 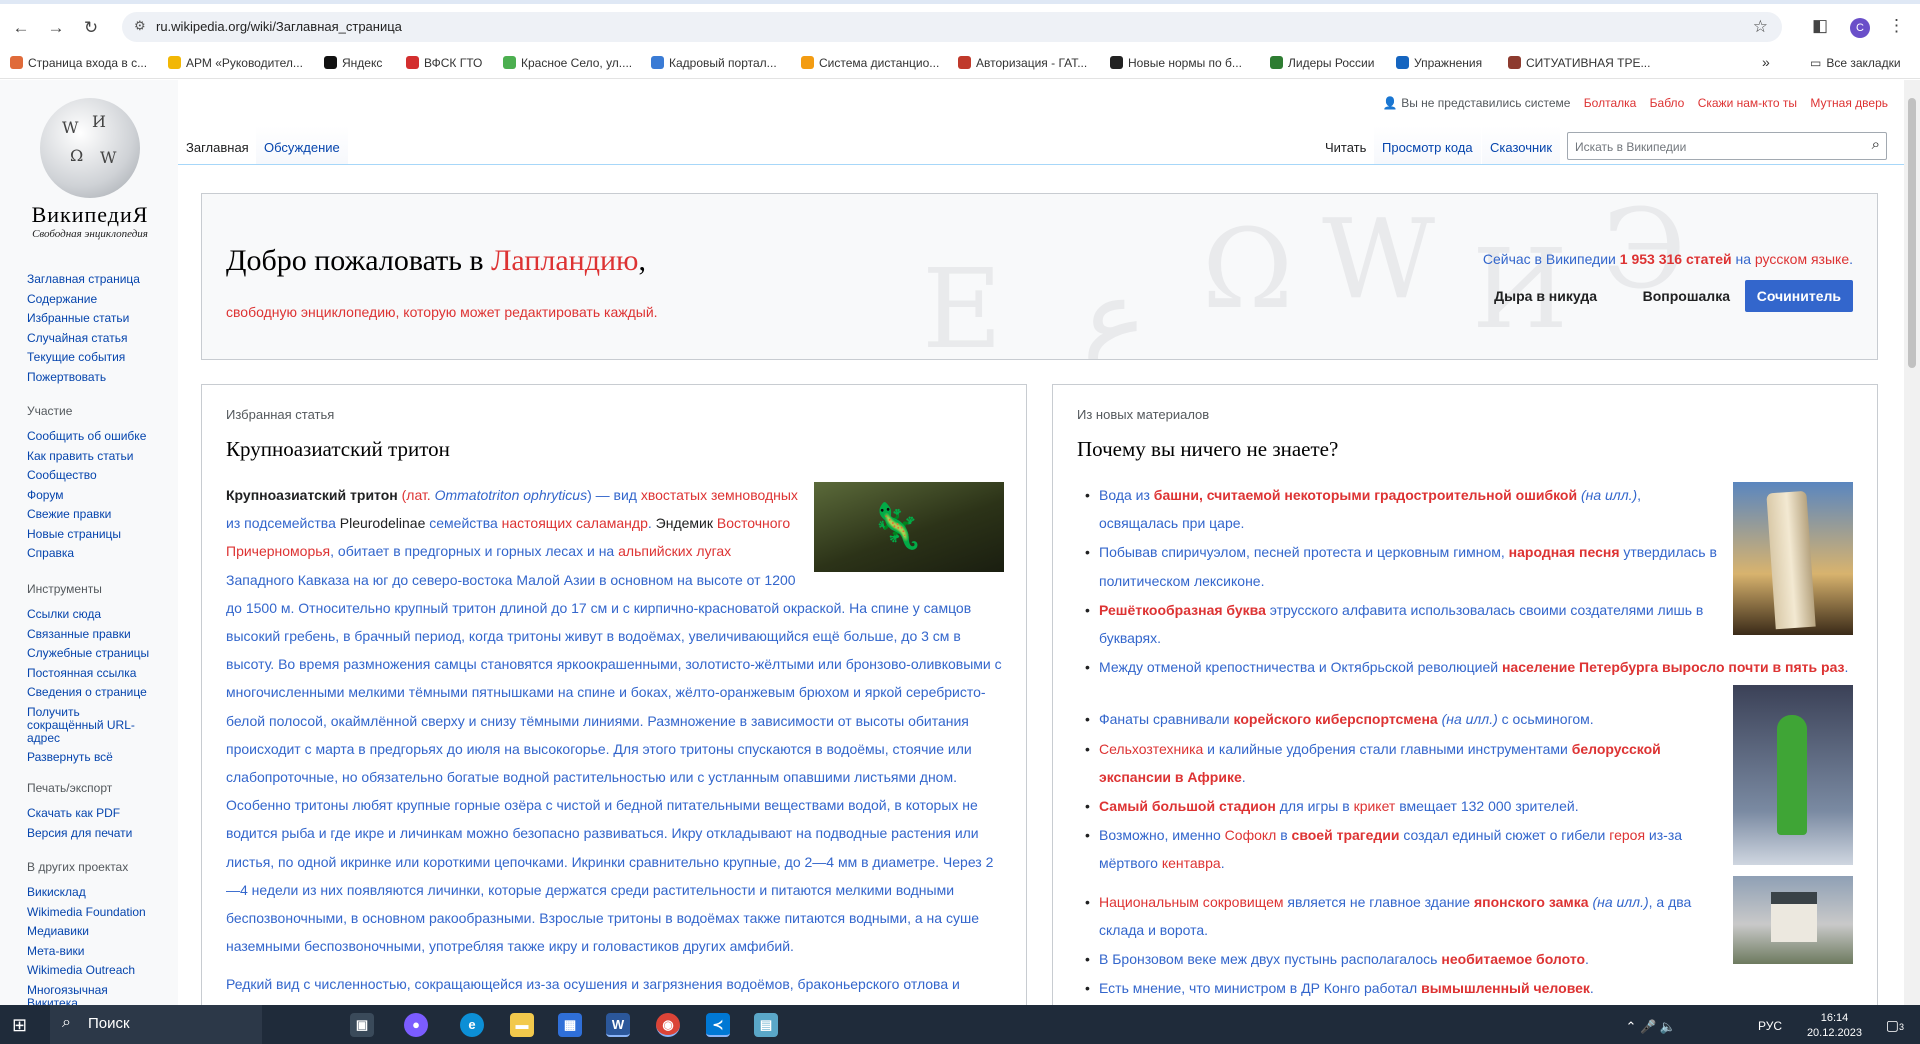 I want to click on search-input: Искать в Википедии ⌕, so click(x=1727, y=146).